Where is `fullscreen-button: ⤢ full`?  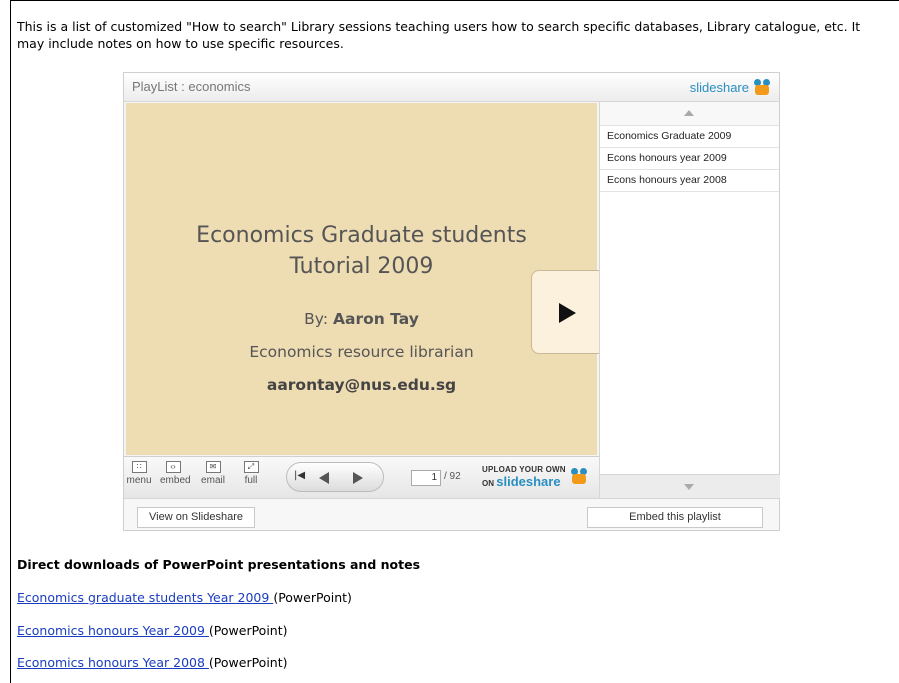
fullscreen-button: ⤢ full is located at coordinates (251, 473).